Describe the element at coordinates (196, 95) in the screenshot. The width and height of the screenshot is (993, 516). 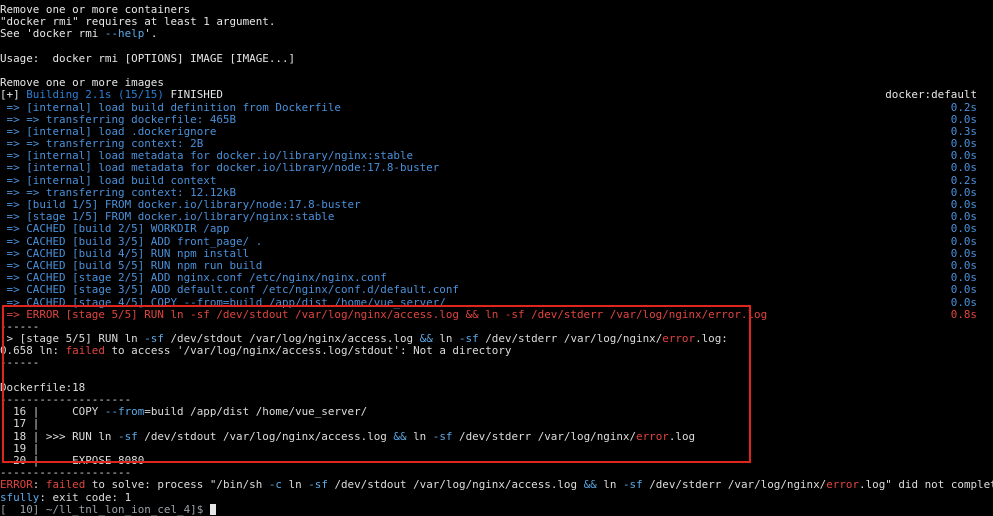
I see `build-finished: FINISHED` at that location.